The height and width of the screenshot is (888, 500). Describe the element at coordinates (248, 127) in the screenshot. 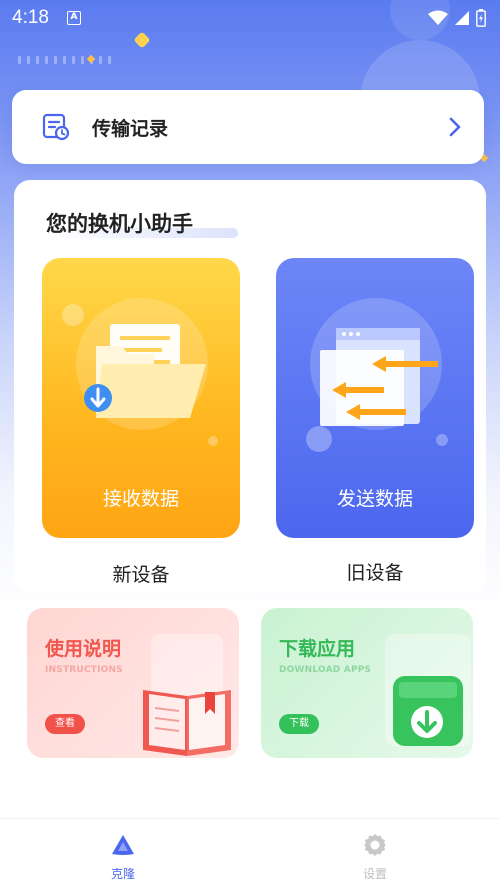

I see `transfer-record-card: 传输记录` at that location.